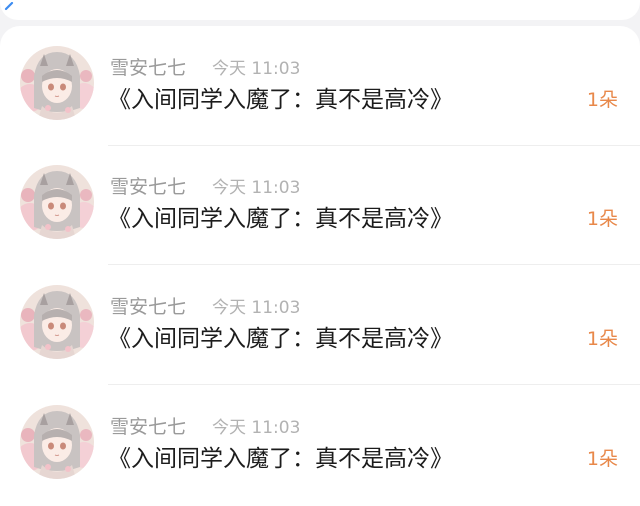 The height and width of the screenshot is (506, 640). Describe the element at coordinates (320, 10) in the screenshot. I see `top-bar` at that location.